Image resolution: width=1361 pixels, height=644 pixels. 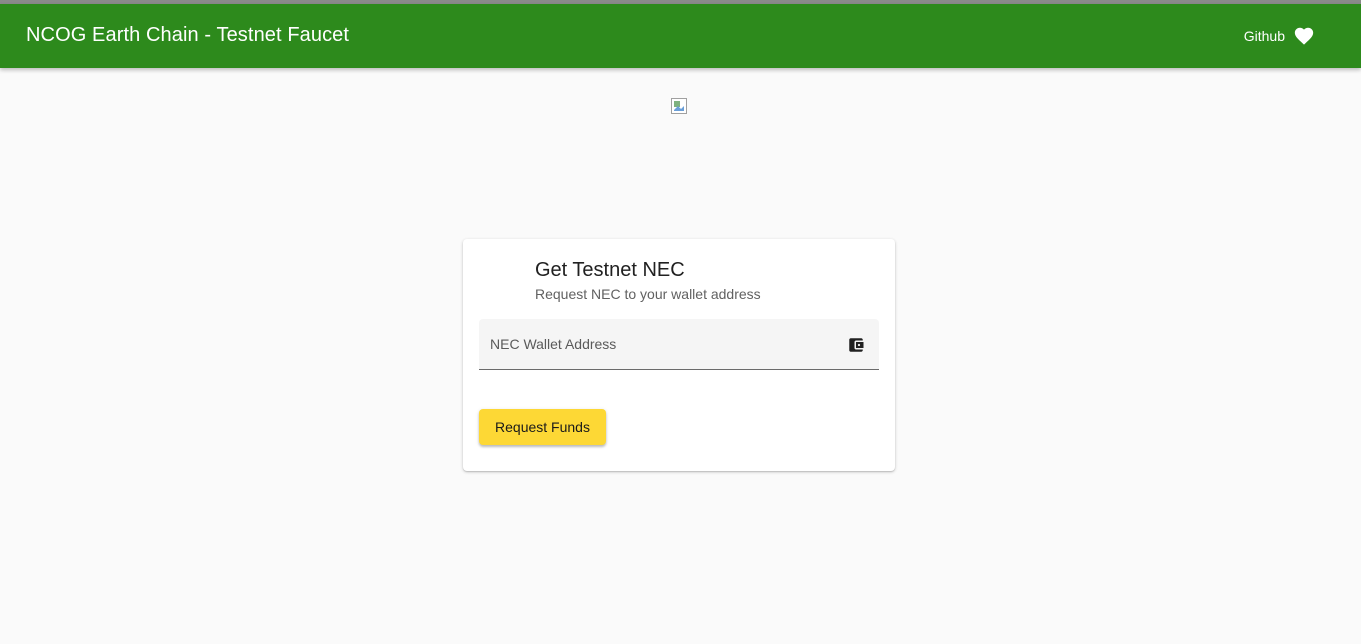 I want to click on wallet-address-input, so click(x=679, y=344).